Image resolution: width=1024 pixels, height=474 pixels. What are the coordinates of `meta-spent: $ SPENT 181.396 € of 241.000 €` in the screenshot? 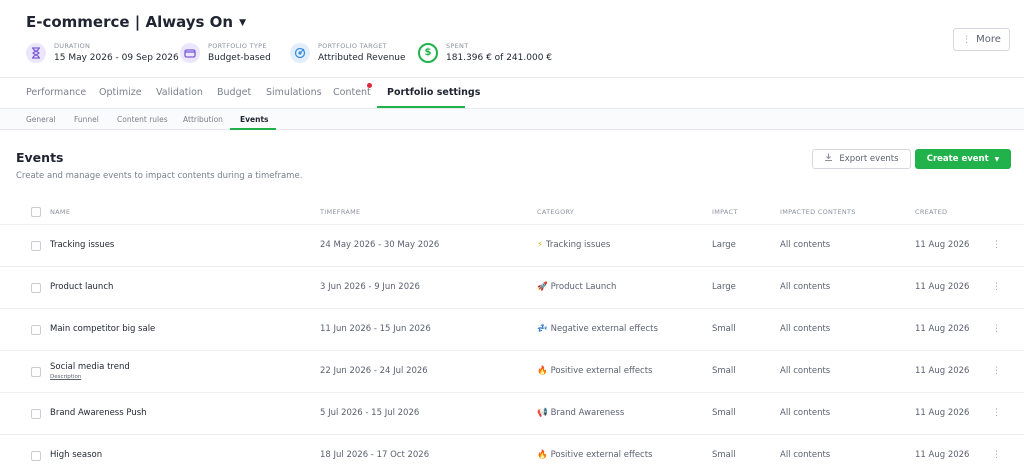 It's located at (485, 52).